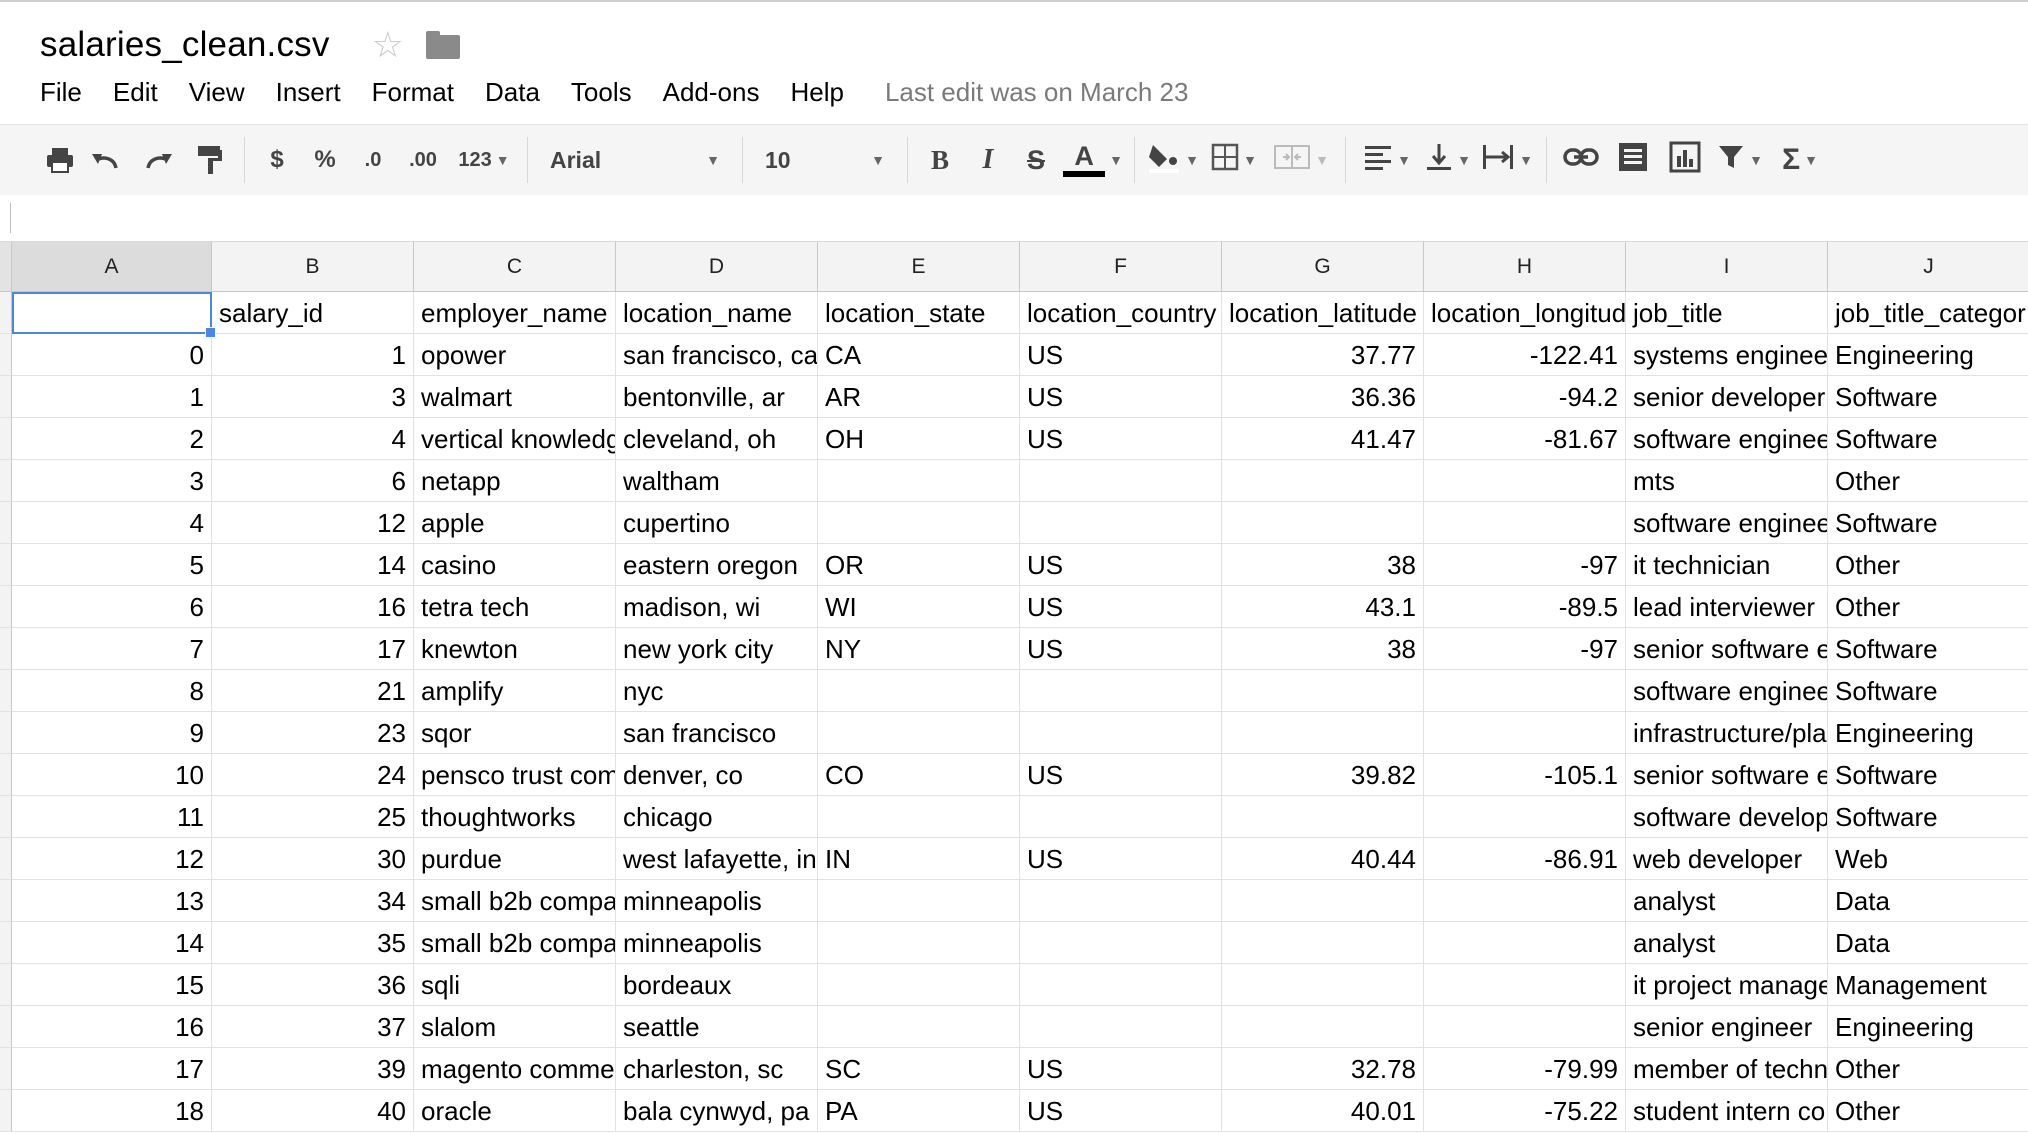  I want to click on table-cell: 40.44, so click(1323, 859).